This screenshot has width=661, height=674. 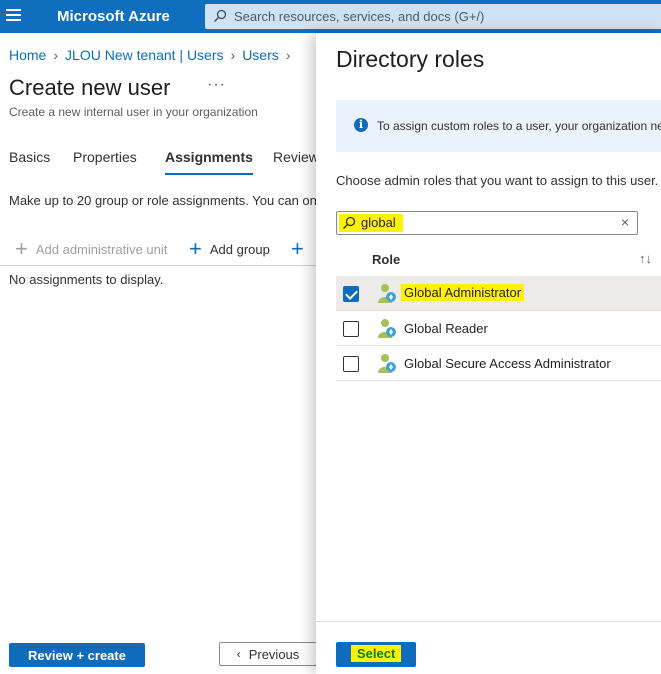 I want to click on review-create-button: Review + create, so click(x=77, y=655).